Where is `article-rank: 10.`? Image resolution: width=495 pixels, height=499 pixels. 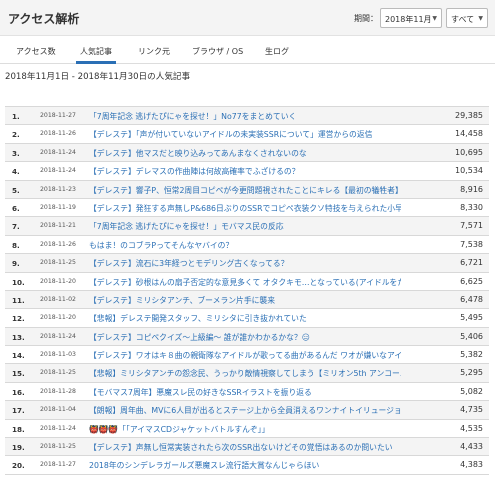 article-rank: 10. is located at coordinates (18, 282).